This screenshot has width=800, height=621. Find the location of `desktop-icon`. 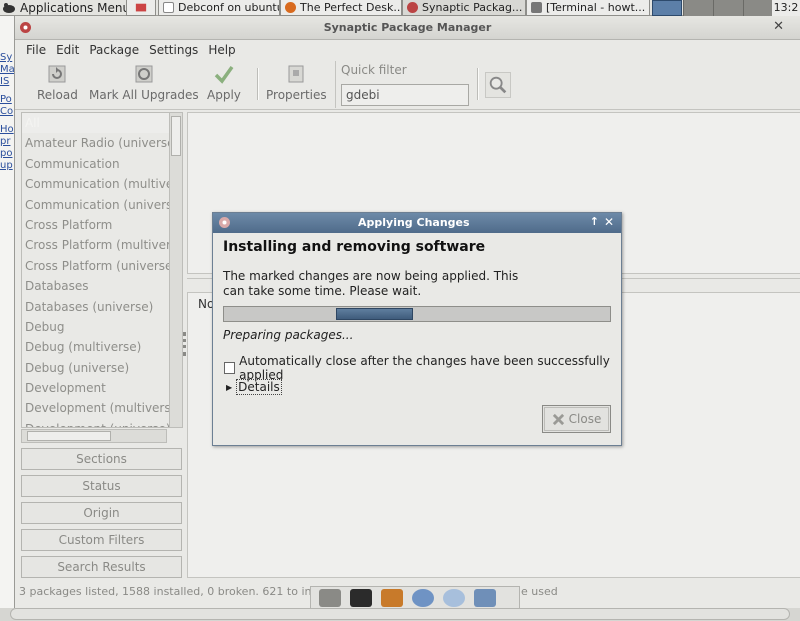

desktop-icon is located at coordinates (141, 7).